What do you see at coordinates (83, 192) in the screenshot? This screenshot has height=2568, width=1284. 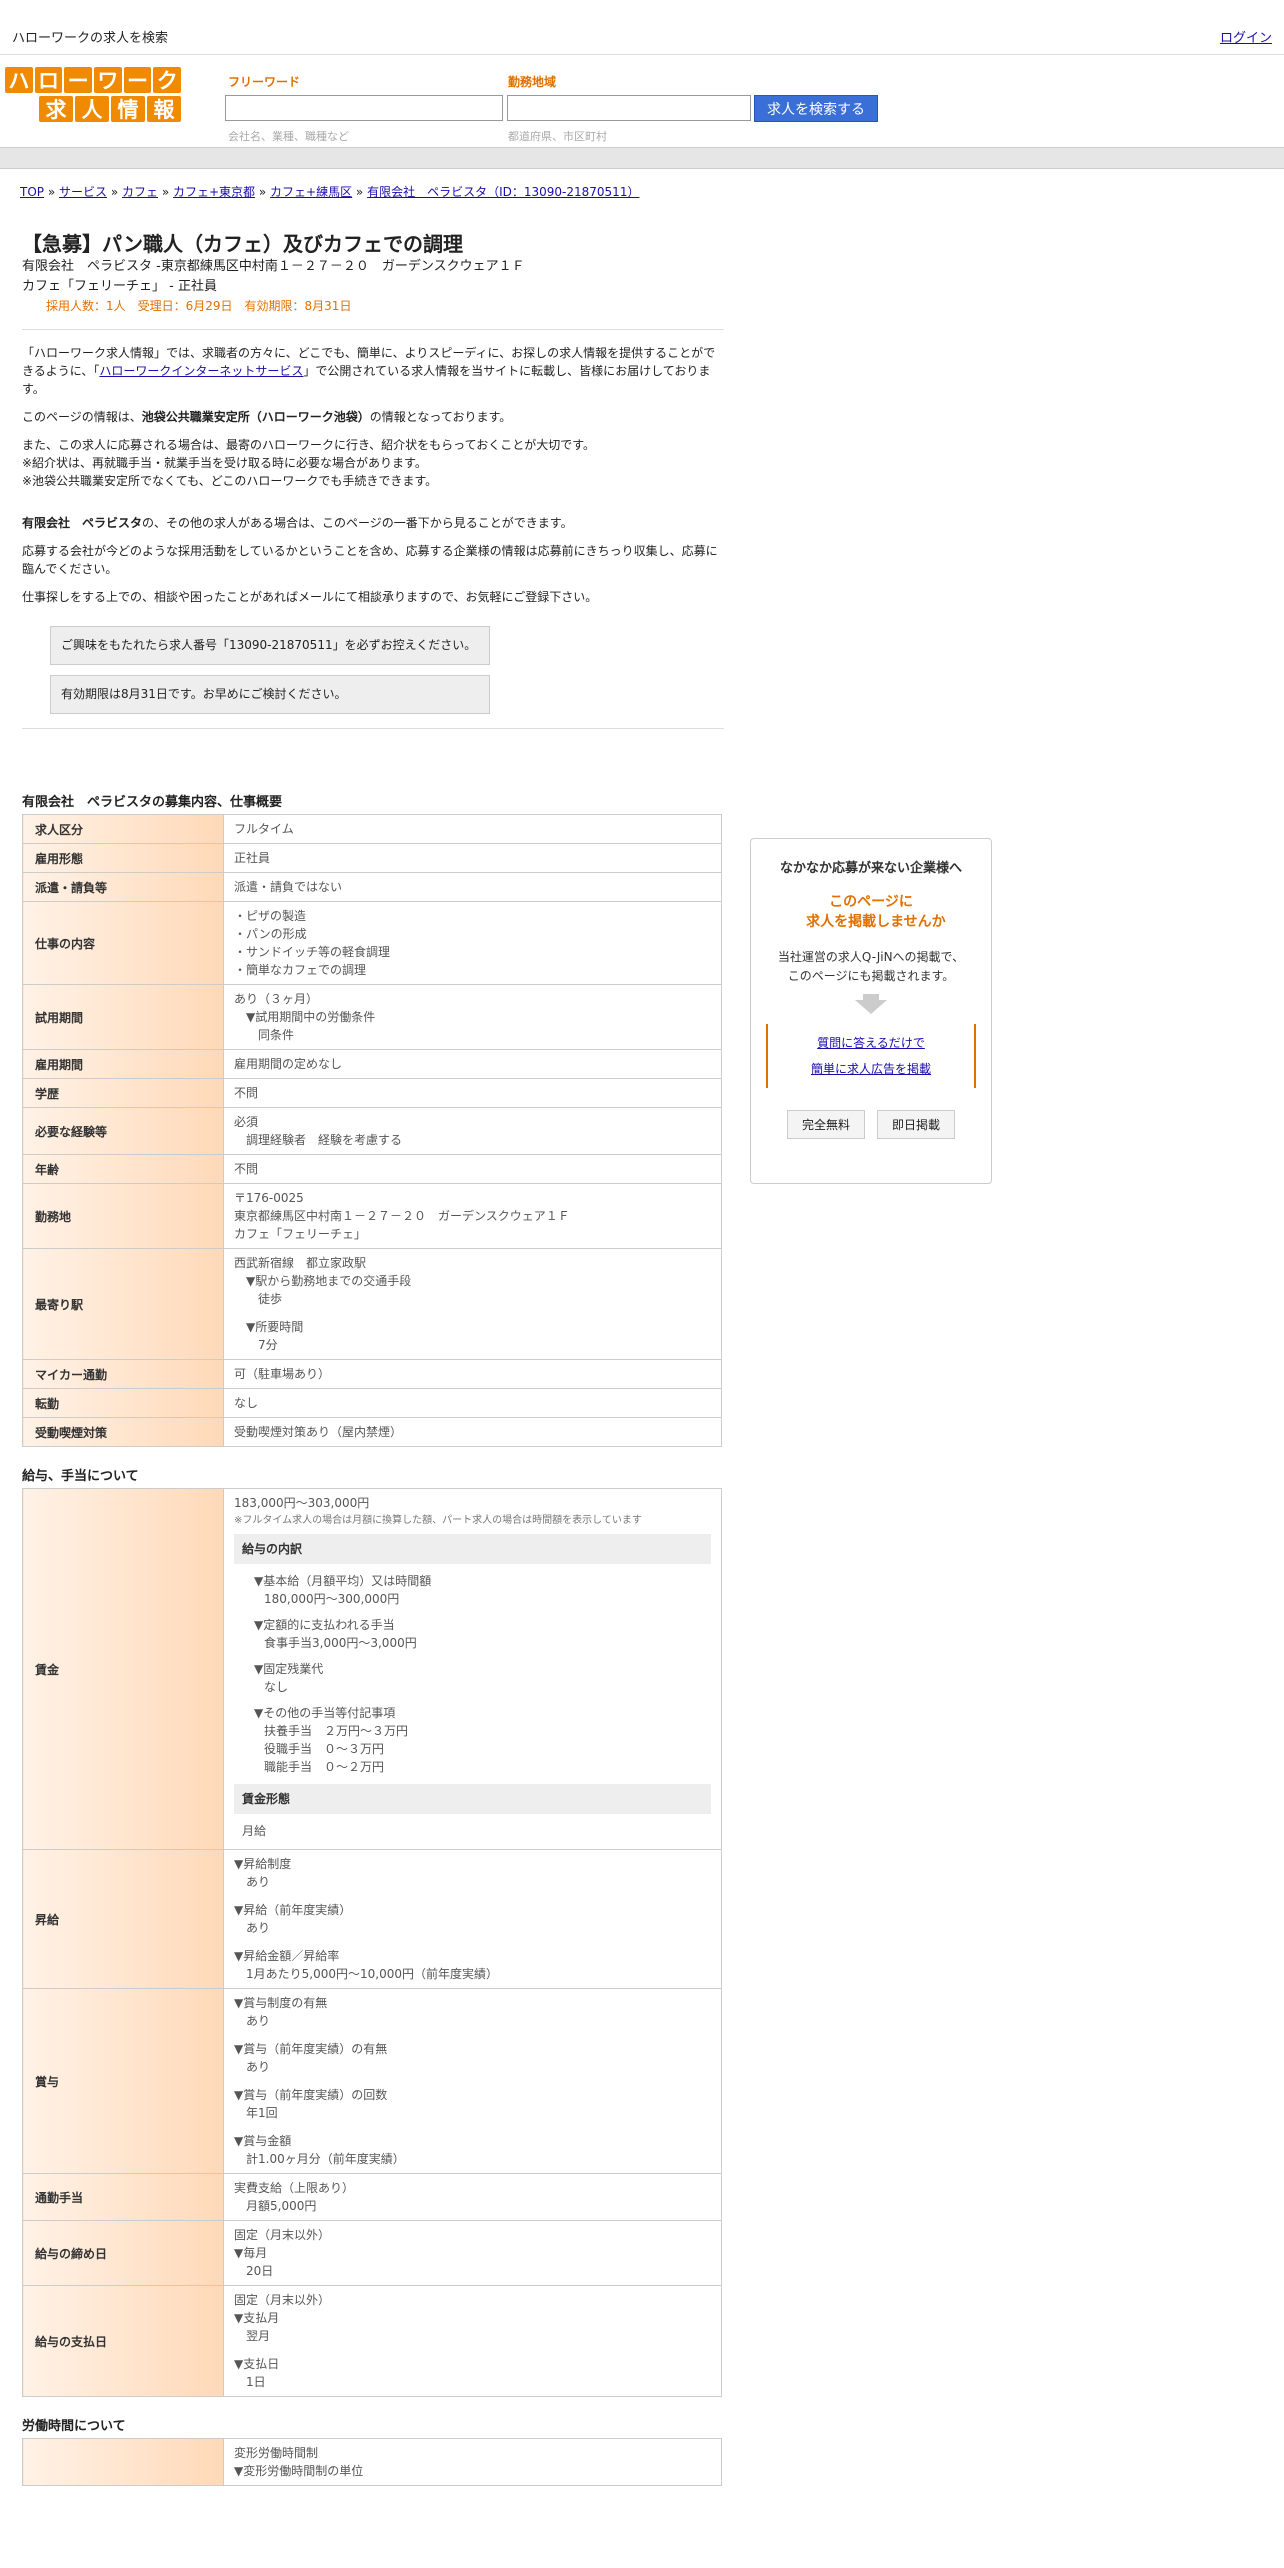 I see `breadcrumb-link: サービス` at bounding box center [83, 192].